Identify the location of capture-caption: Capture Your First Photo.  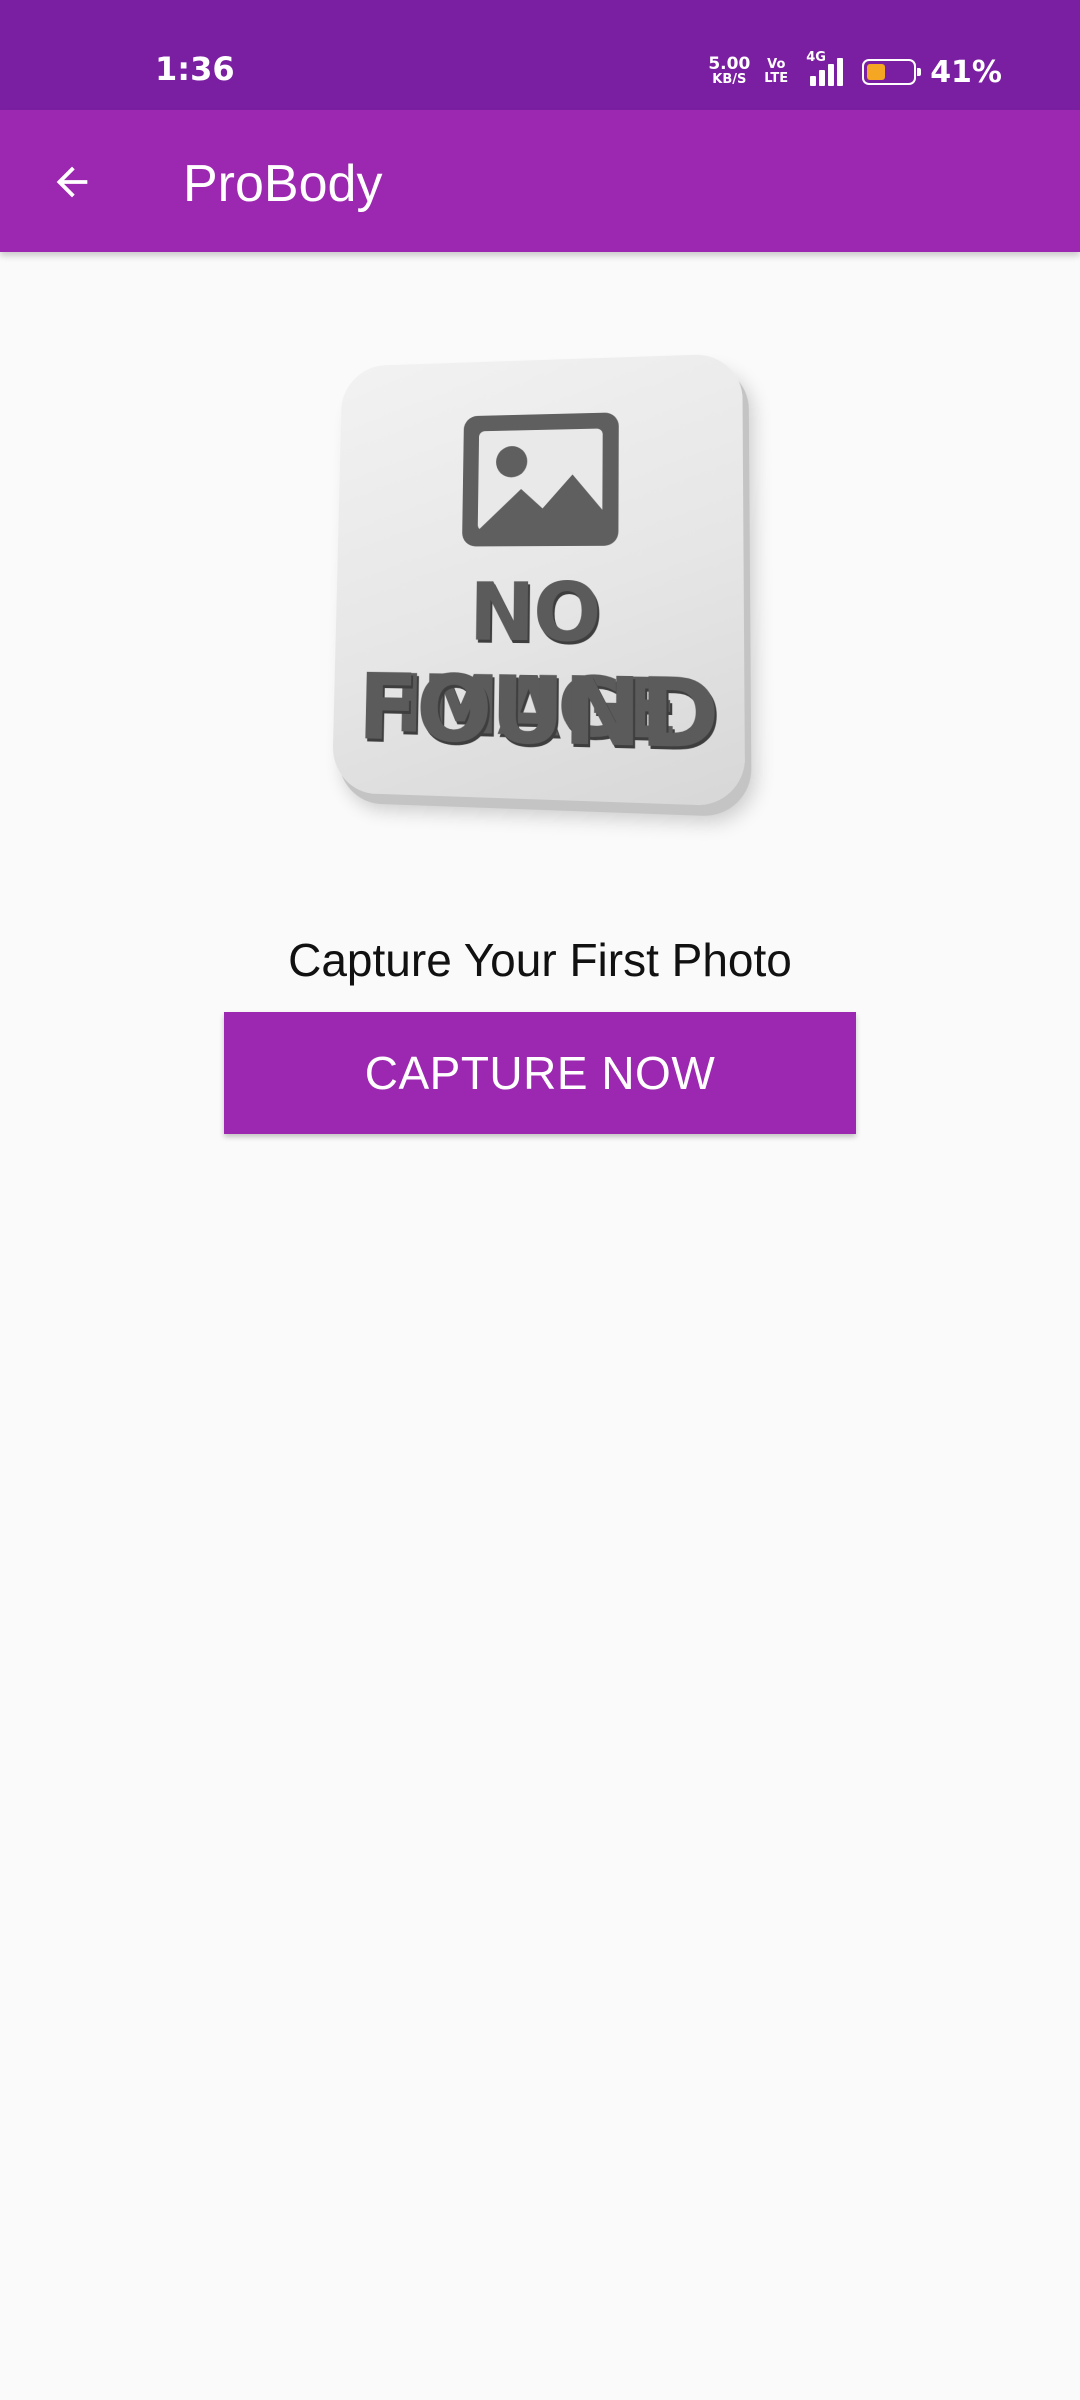
(540, 960).